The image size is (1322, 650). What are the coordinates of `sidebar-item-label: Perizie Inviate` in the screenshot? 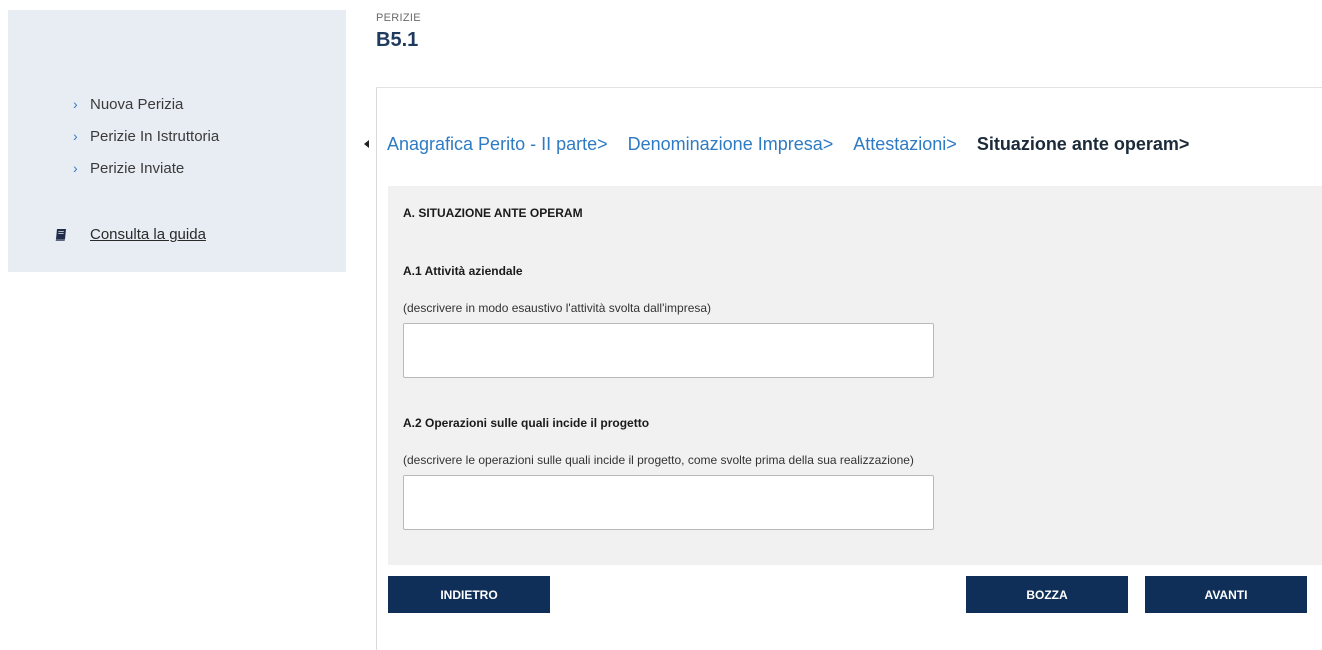 It's located at (137, 168).